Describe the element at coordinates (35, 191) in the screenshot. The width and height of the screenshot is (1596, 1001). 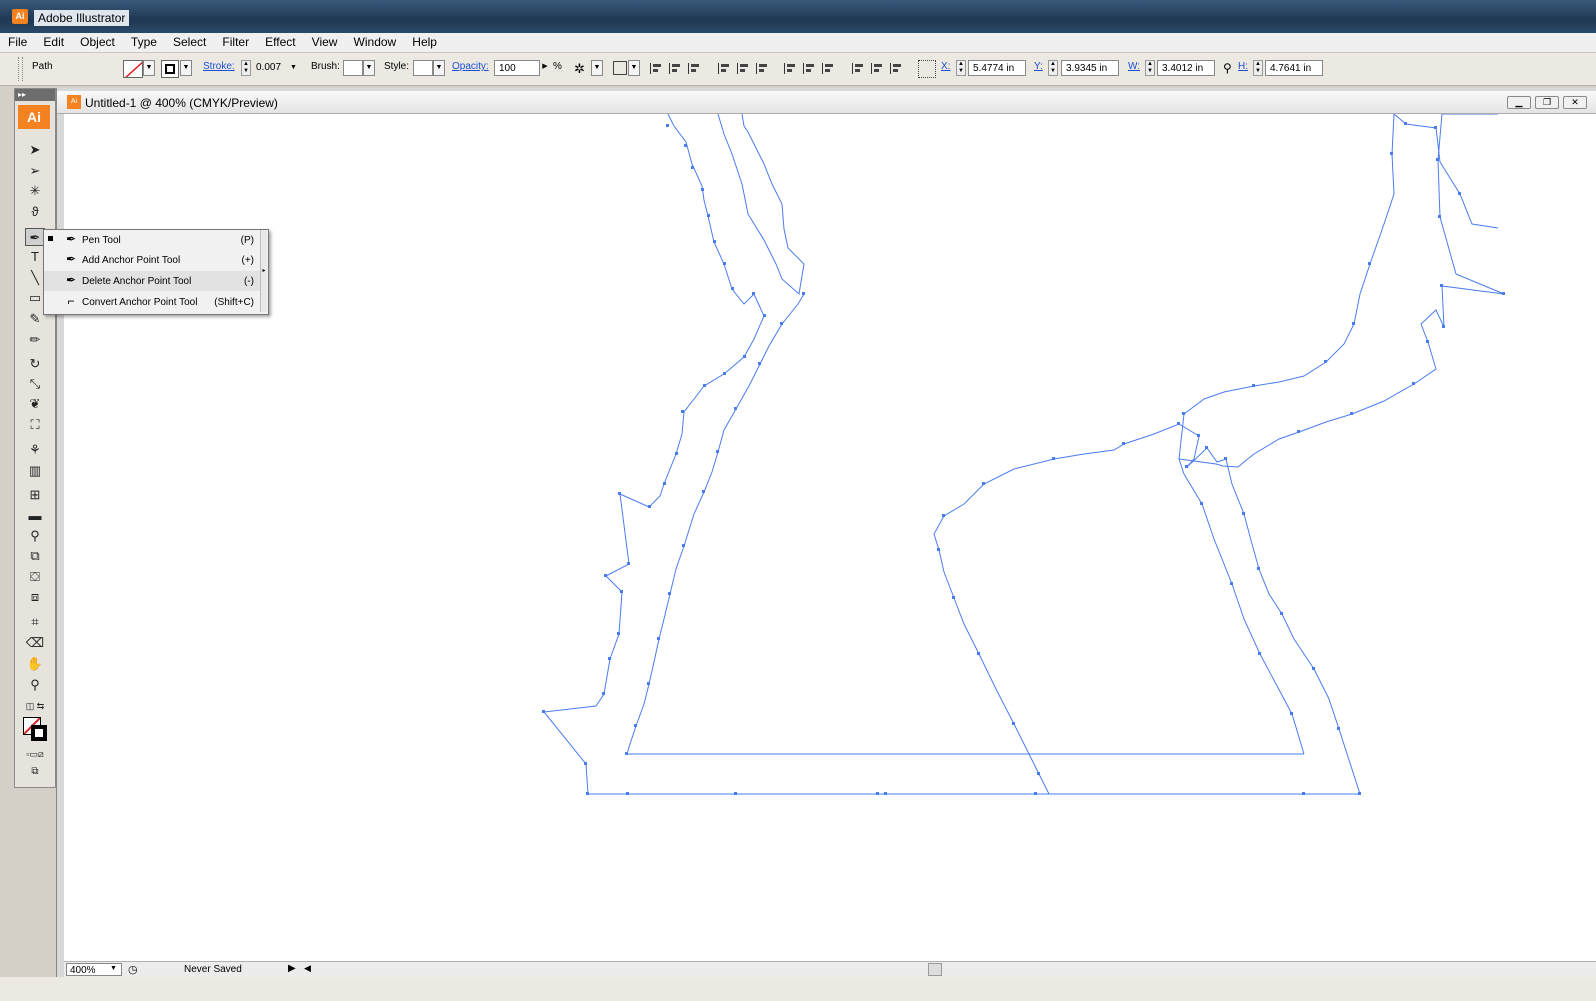
I see `magic-wand-tool-icon: ✳` at that location.